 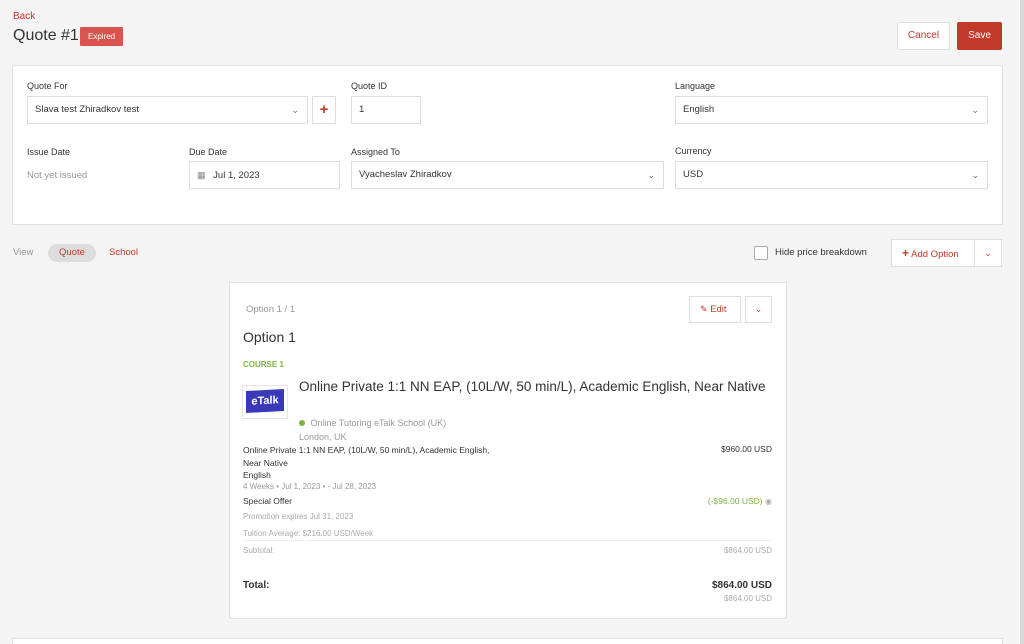 I want to click on promo-expiry: Promotion expires Jul 31, 2023, so click(x=298, y=516).